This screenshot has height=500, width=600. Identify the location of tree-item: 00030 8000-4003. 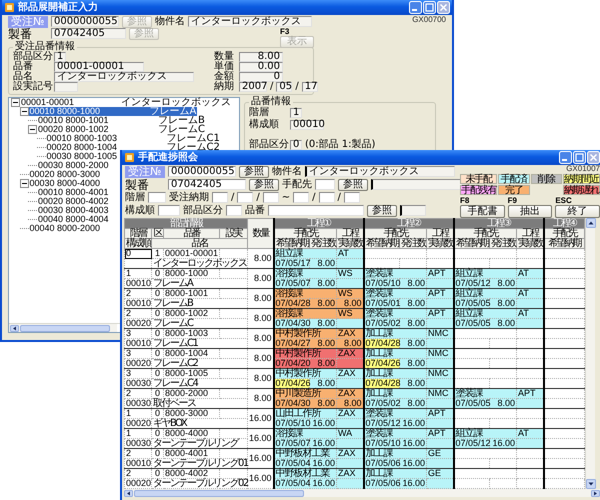
(73, 210).